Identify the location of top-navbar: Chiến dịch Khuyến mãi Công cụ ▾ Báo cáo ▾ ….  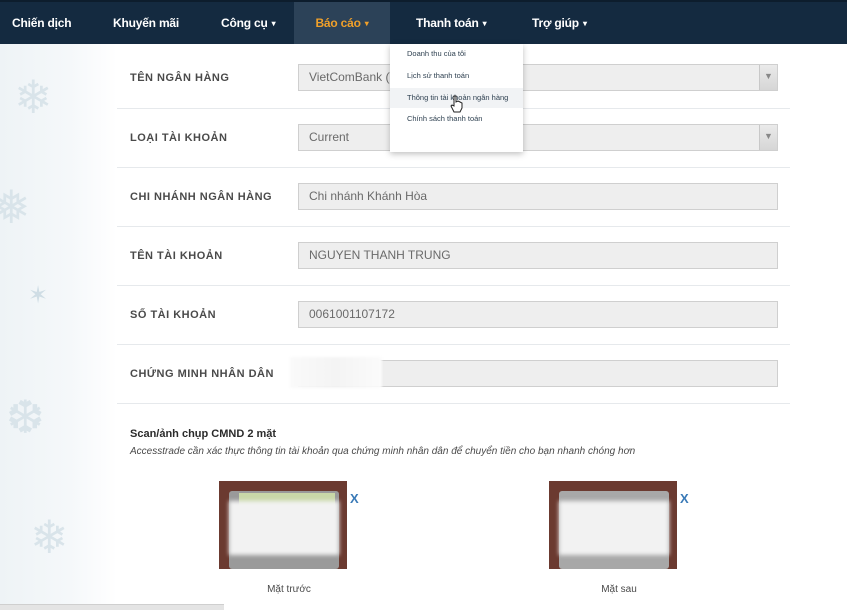
(423, 22).